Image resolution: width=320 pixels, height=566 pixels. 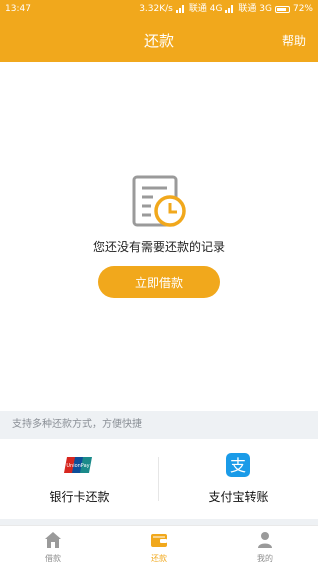 I want to click on svg-text: UnionPay, so click(x=77, y=466).